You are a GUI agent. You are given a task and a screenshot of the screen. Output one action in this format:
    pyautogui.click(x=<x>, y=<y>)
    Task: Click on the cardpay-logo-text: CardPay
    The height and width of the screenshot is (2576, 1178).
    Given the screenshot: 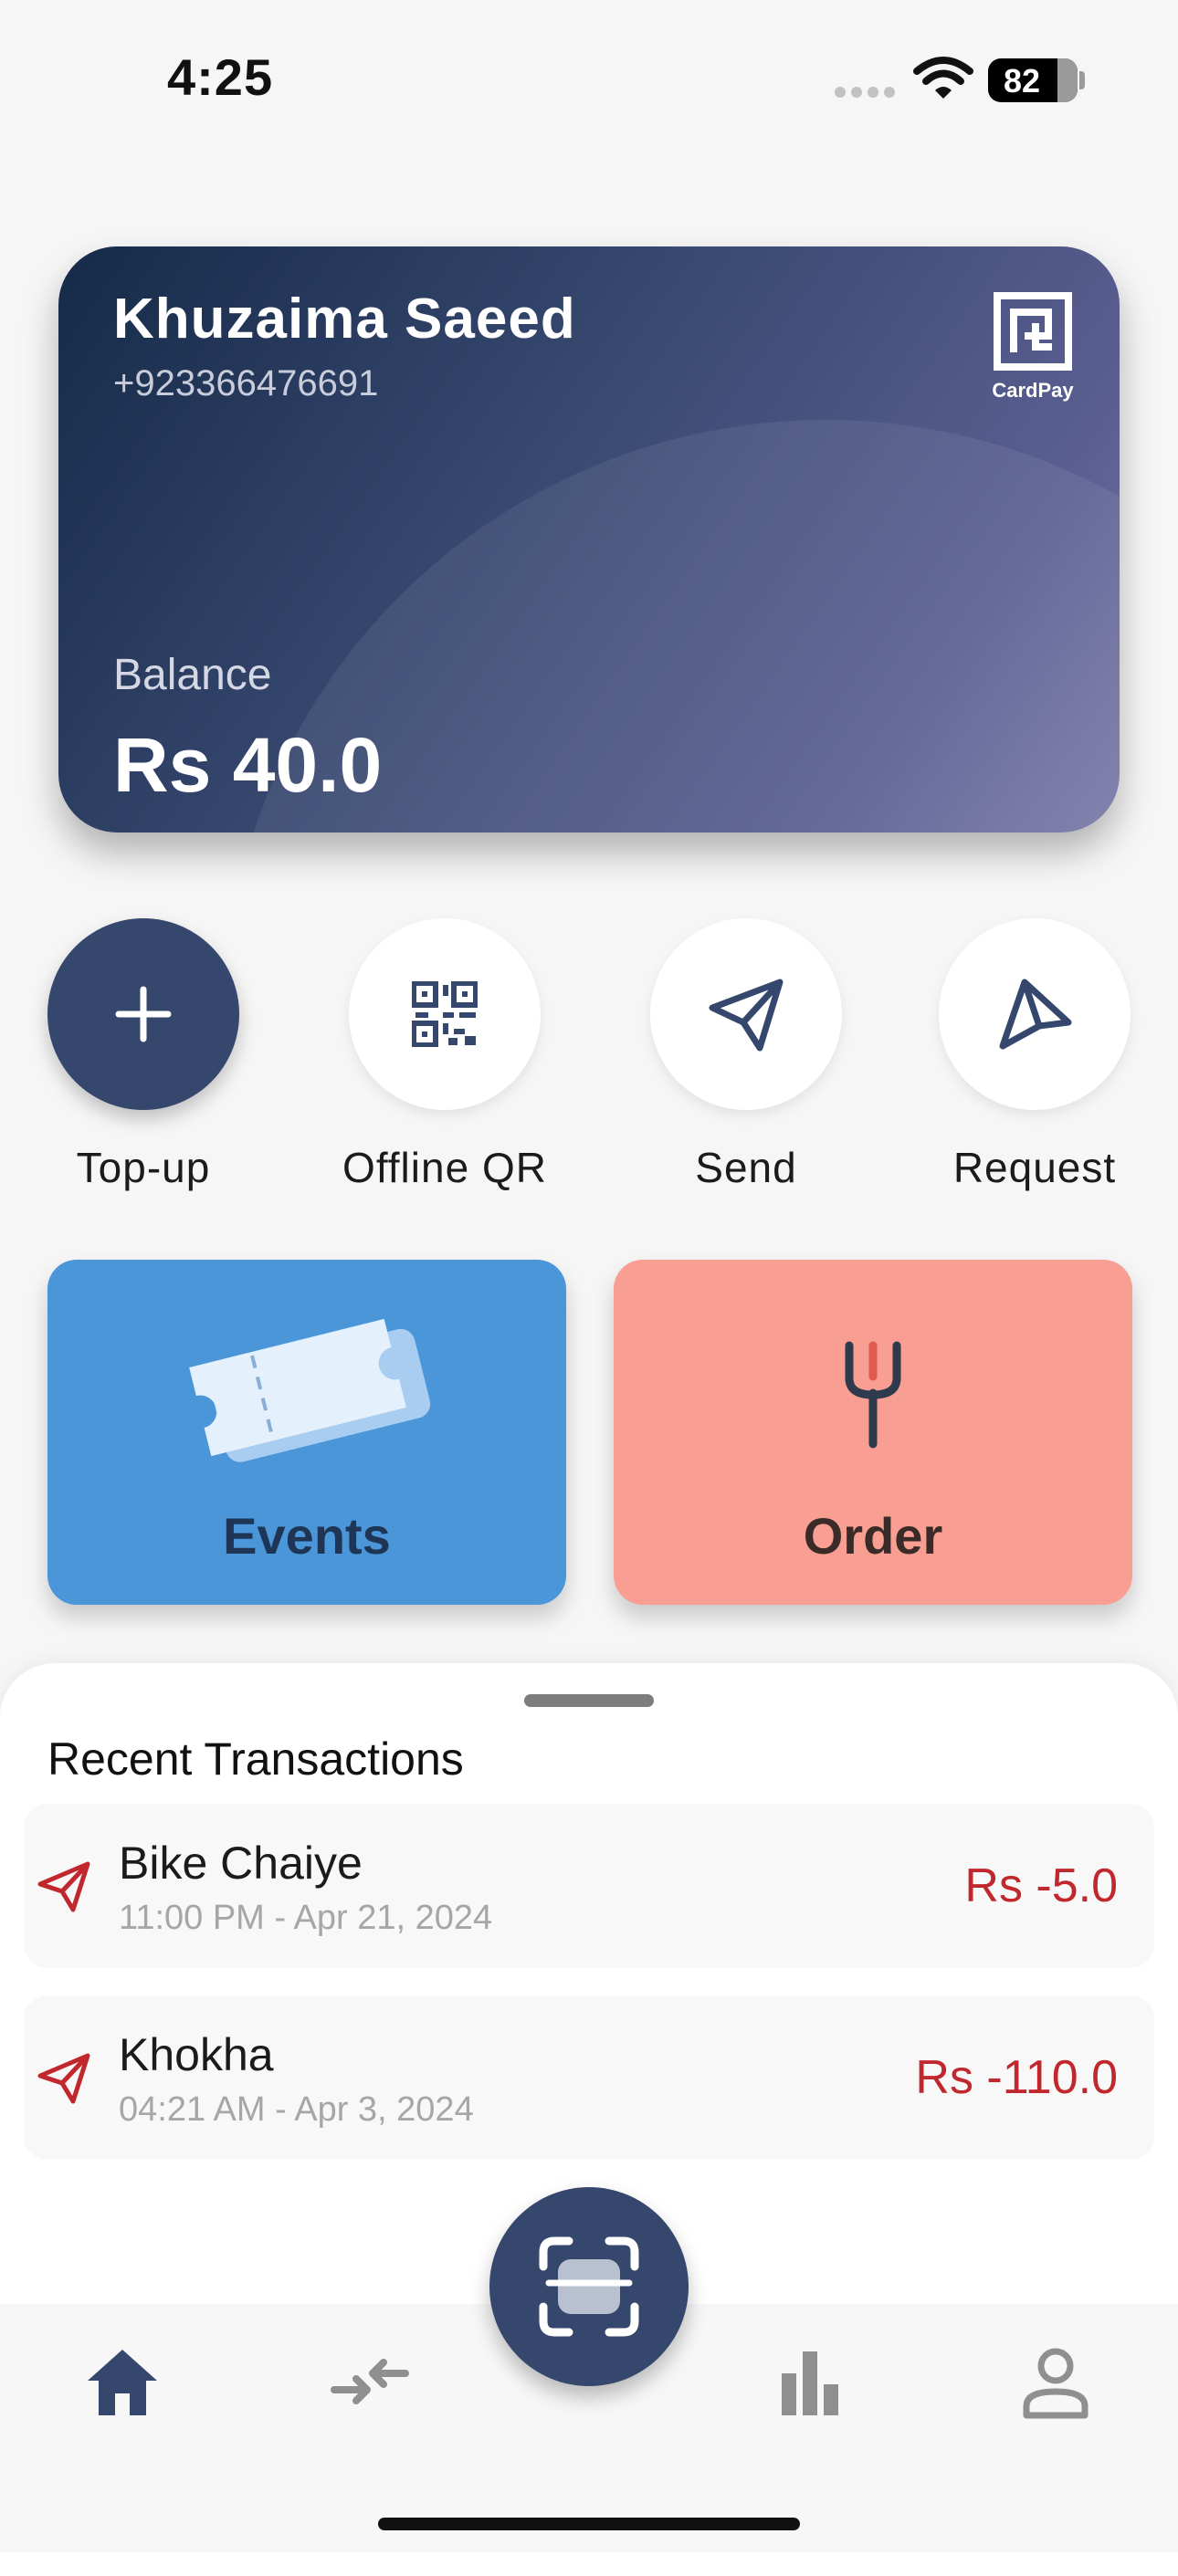 What is the action you would take?
    pyautogui.click(x=1033, y=390)
    